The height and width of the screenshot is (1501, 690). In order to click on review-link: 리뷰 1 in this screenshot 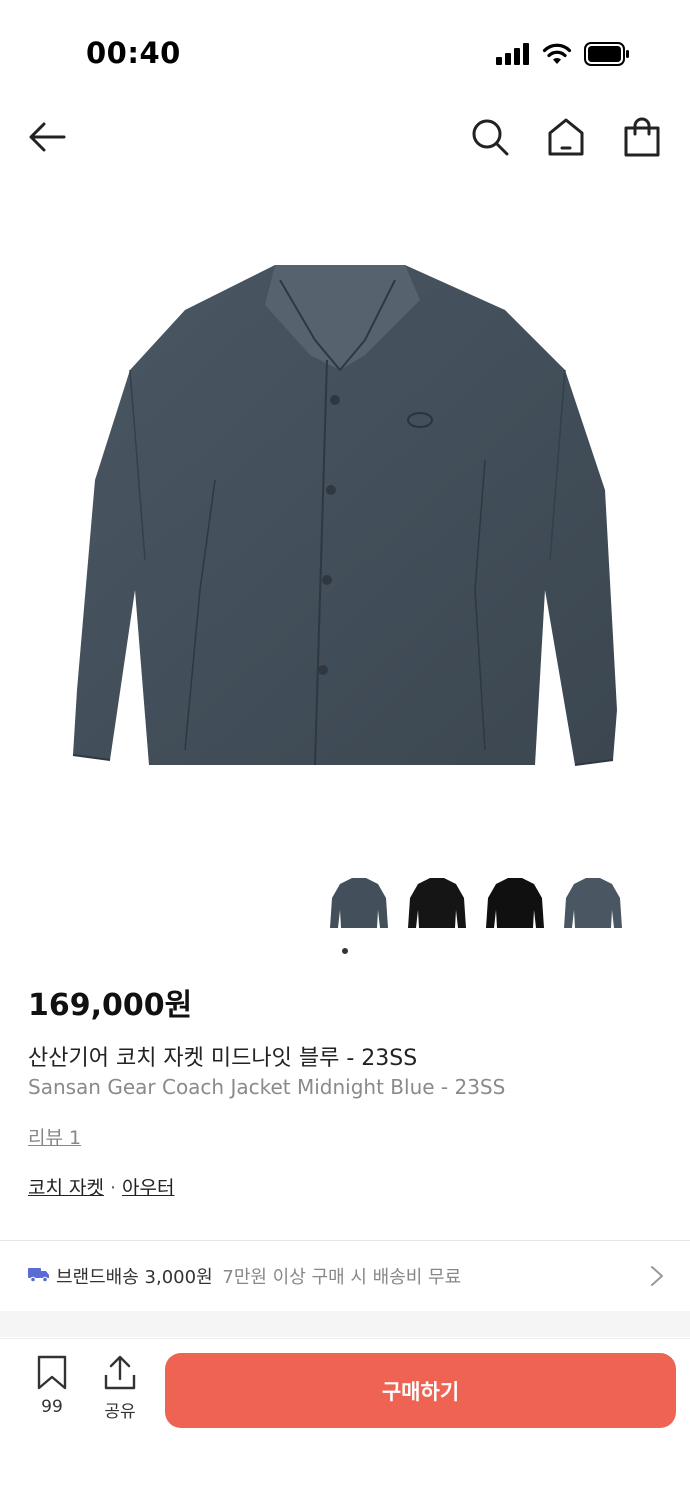, I will do `click(54, 1136)`.